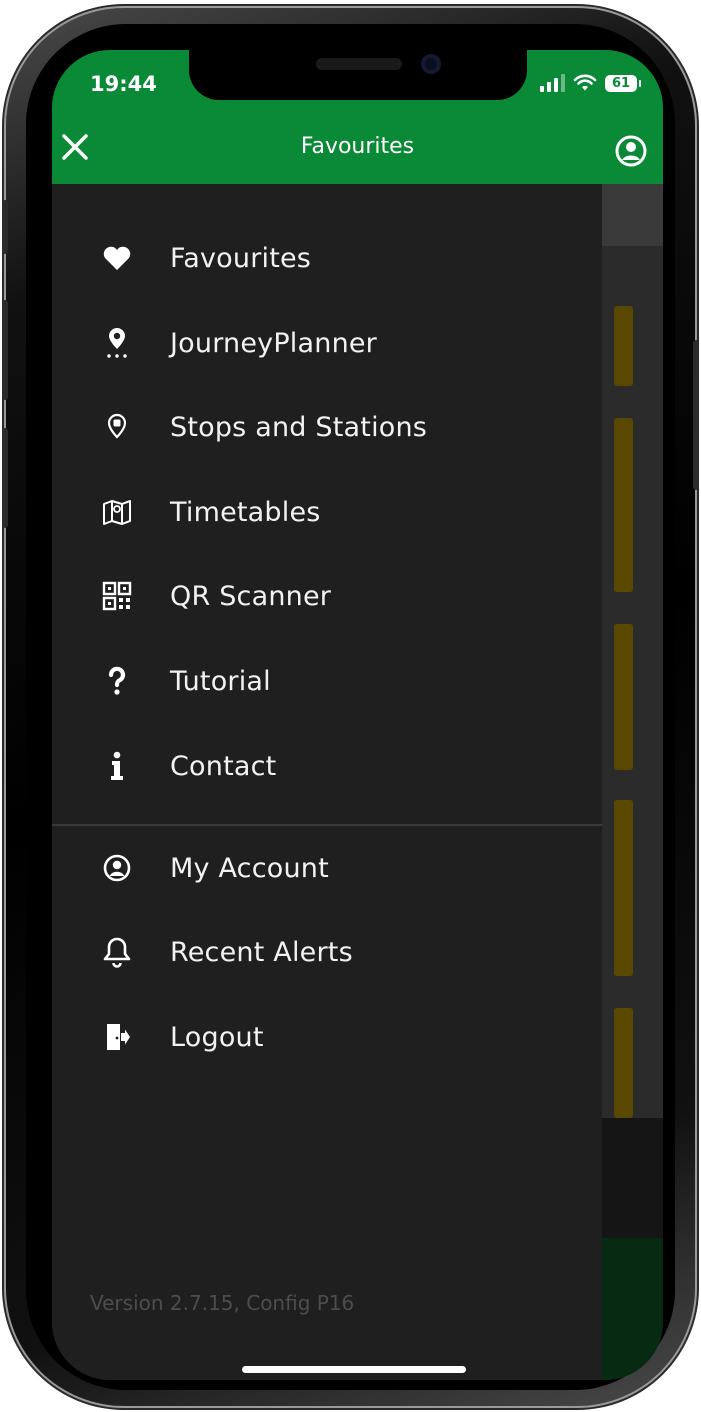  Describe the element at coordinates (696, 415) in the screenshot. I see `side-button-power` at that location.